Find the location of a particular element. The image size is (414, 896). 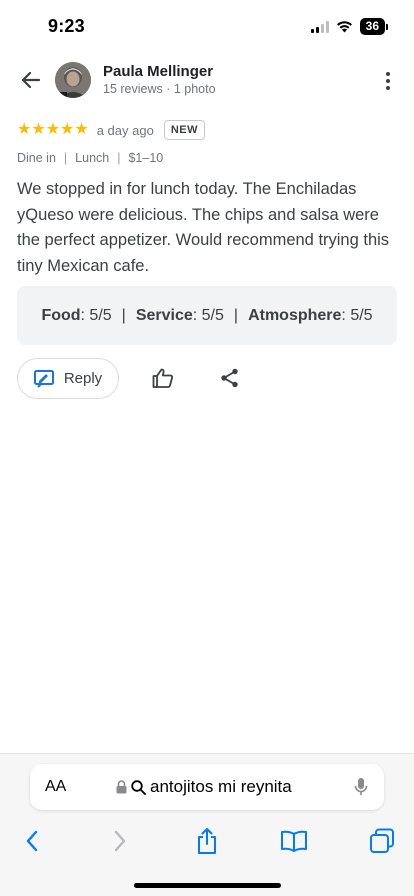

reply-button: Reply is located at coordinates (68, 378).